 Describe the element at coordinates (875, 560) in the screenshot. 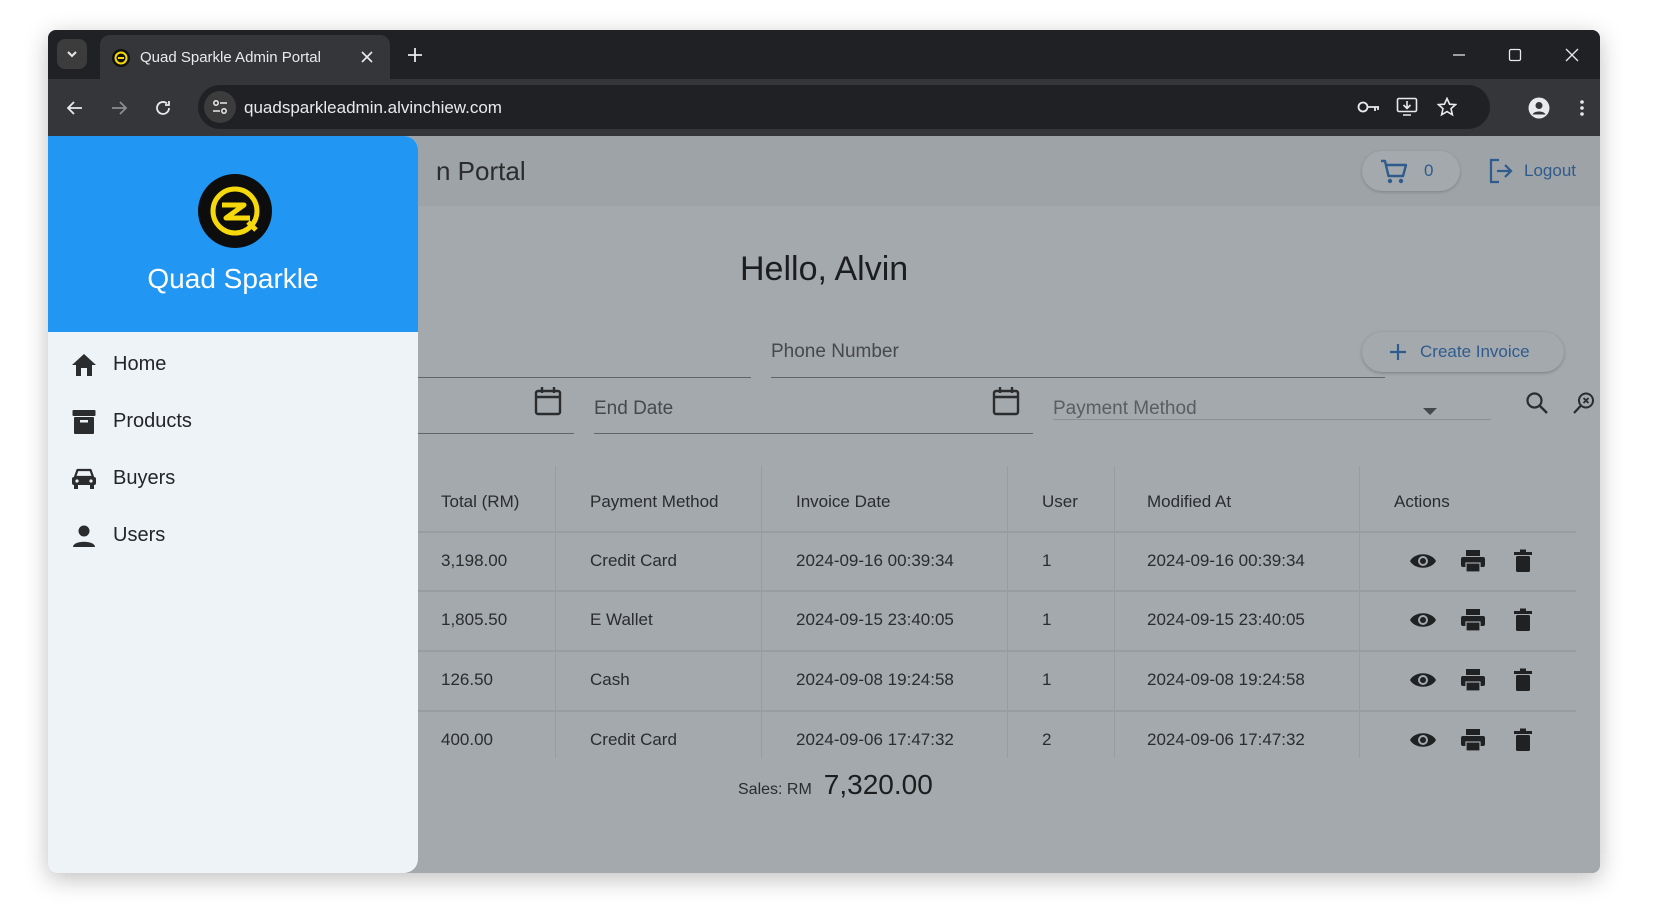

I see `cell-invoice-date: 2024-09-16 00:39:34` at that location.